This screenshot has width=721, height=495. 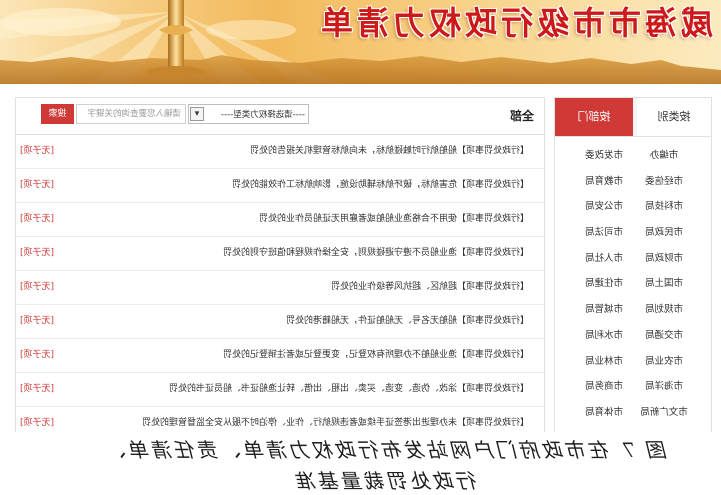 What do you see at coordinates (604, 310) in the screenshot?
I see `department-item: 市城管局` at bounding box center [604, 310].